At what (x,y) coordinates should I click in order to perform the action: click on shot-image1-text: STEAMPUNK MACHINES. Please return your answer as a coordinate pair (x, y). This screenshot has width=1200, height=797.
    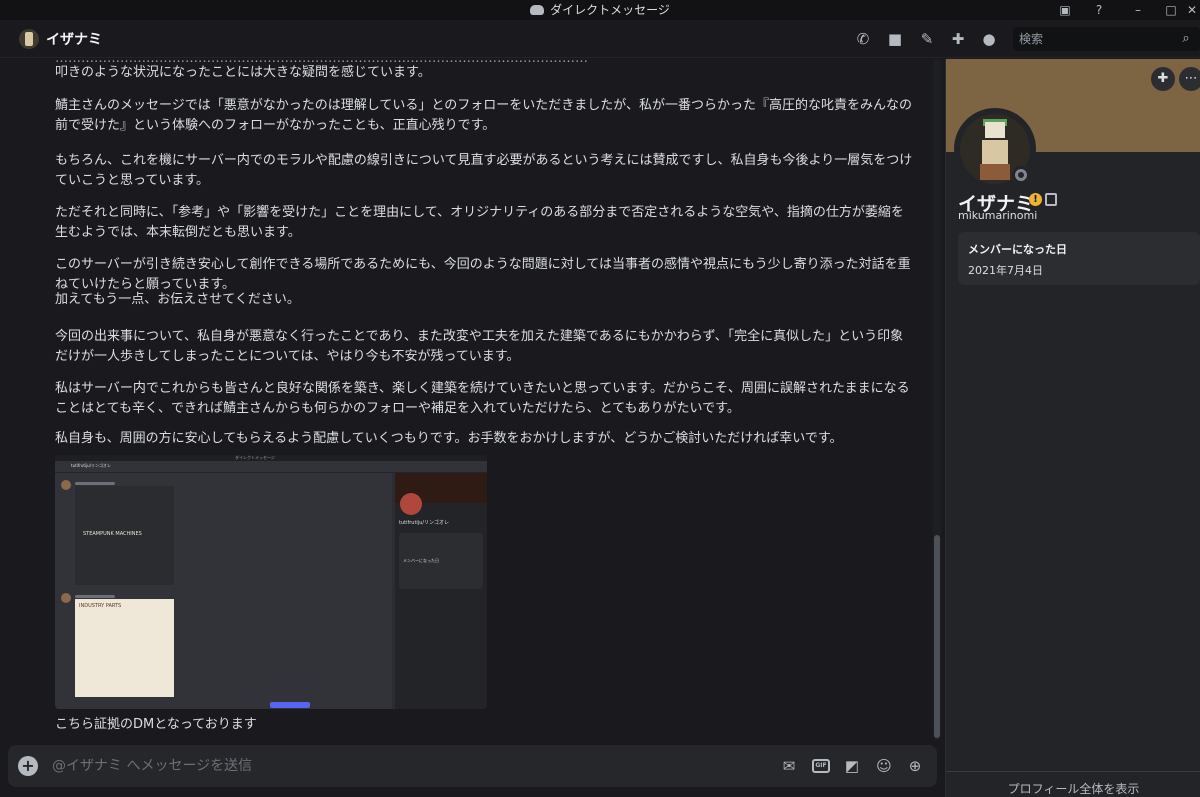
    Looking at the image, I should click on (112, 534).